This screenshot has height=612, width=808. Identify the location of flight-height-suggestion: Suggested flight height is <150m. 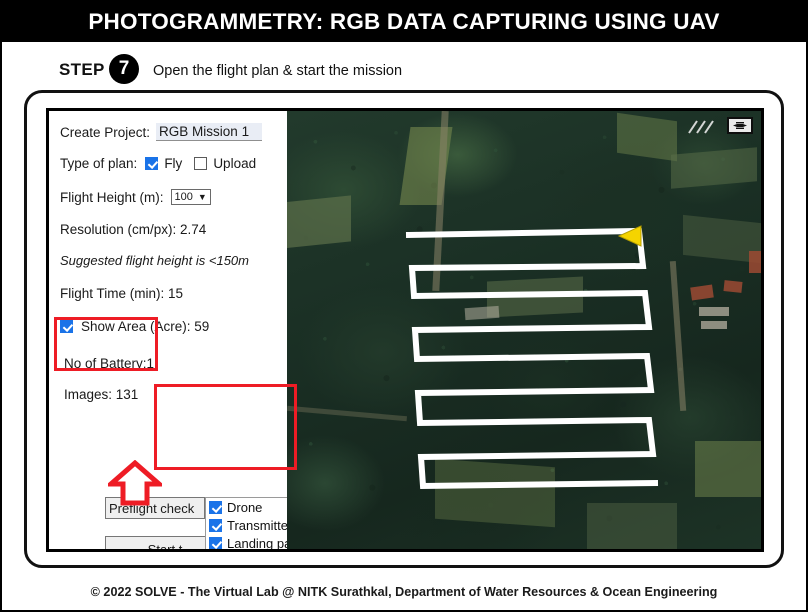
(154, 260).